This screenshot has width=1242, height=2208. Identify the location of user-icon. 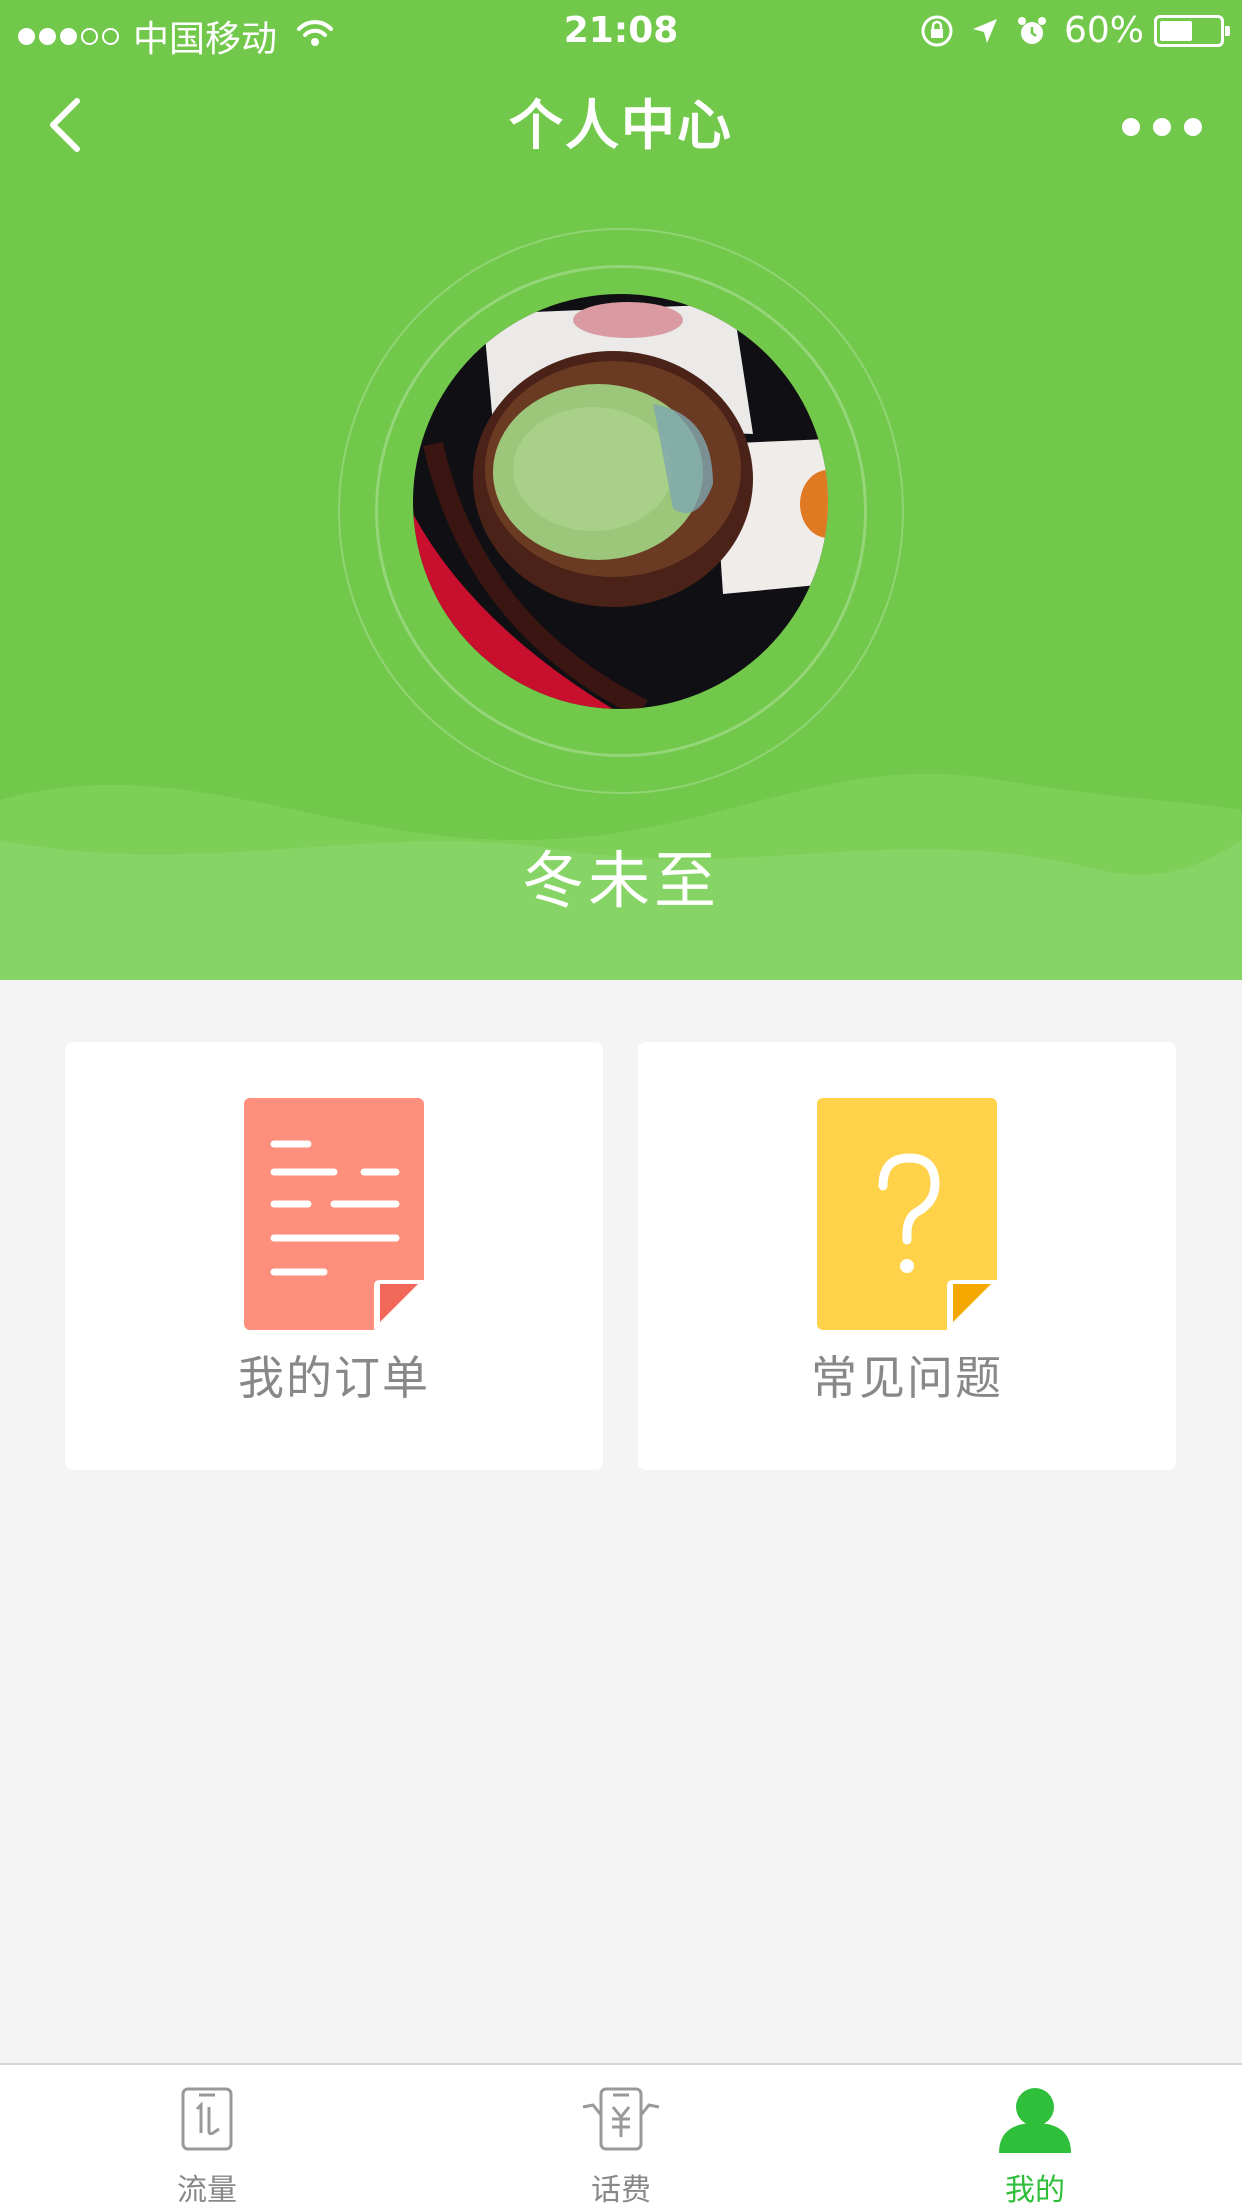
(1035, 2120).